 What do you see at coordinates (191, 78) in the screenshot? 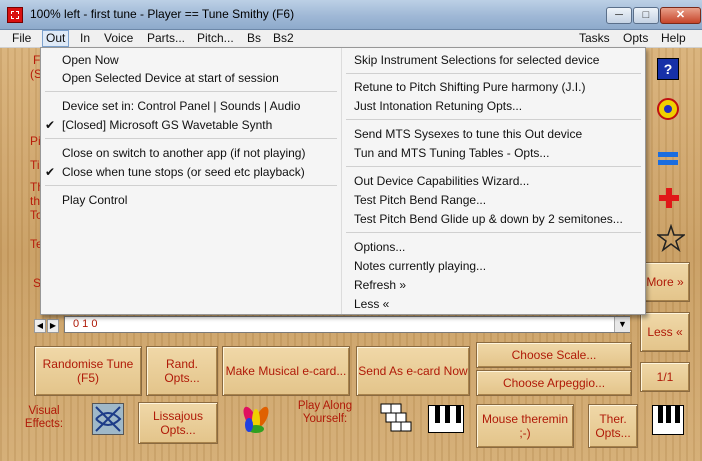
I see `menu-item-open-selected-device: Open Selected Device at start of session` at bounding box center [191, 78].